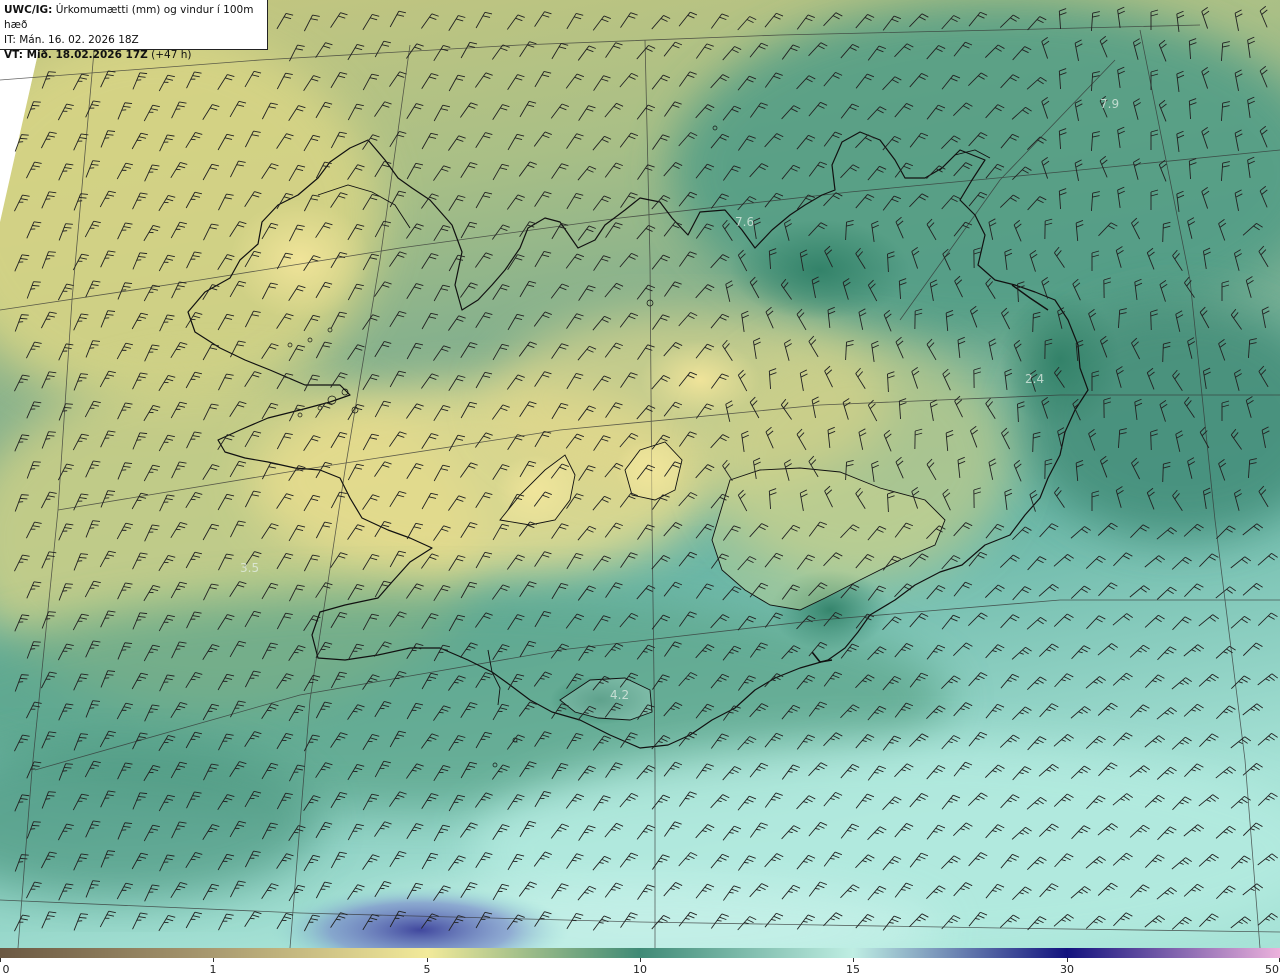 The height and width of the screenshot is (978, 1280). Describe the element at coordinates (249, 568) in the screenshot. I see `map-label-4: 3.5` at that location.